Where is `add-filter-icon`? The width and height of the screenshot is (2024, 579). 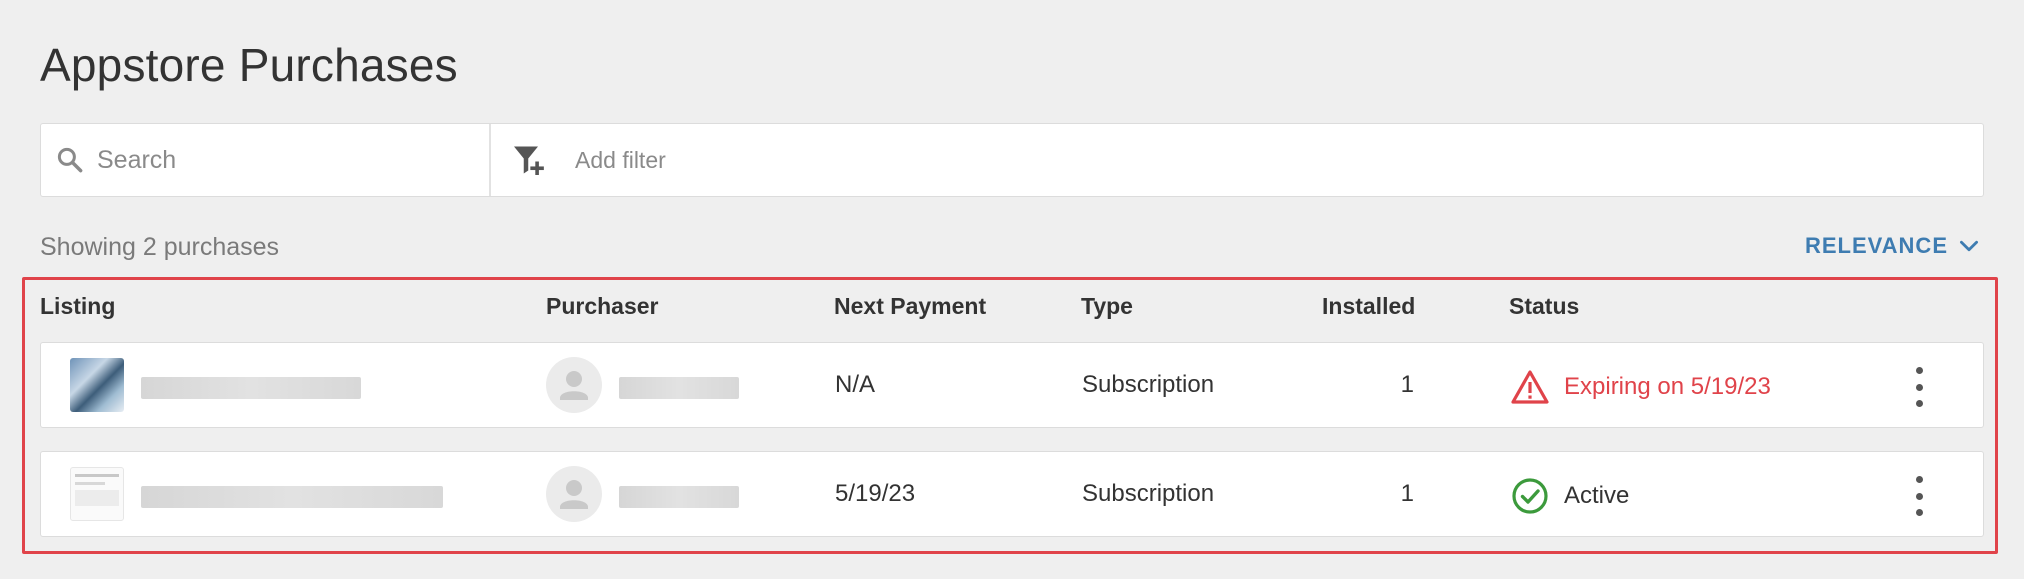 add-filter-icon is located at coordinates (529, 160).